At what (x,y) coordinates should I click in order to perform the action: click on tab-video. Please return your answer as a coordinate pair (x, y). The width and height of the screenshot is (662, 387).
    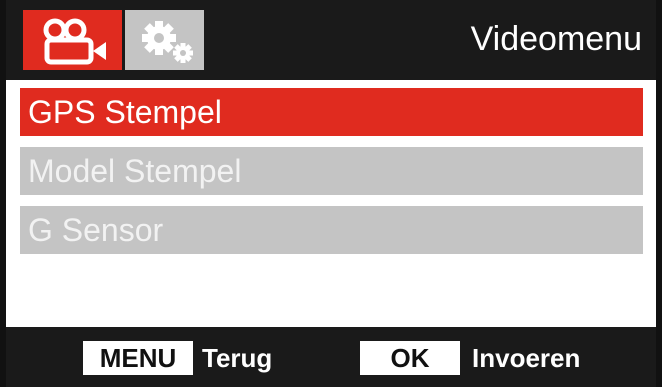
    Looking at the image, I should click on (72, 40).